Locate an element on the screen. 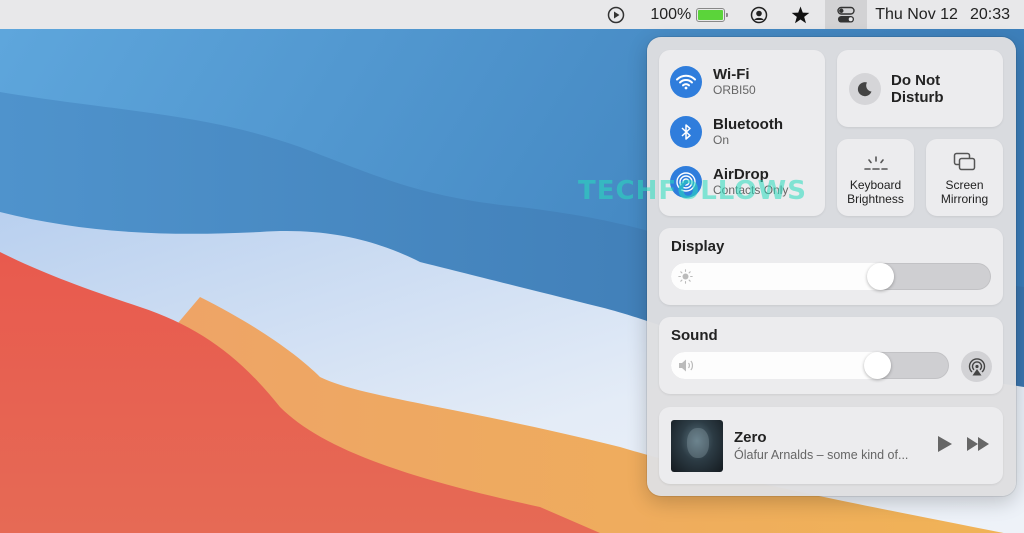  battery-menu-item: 100% is located at coordinates (684, 14).